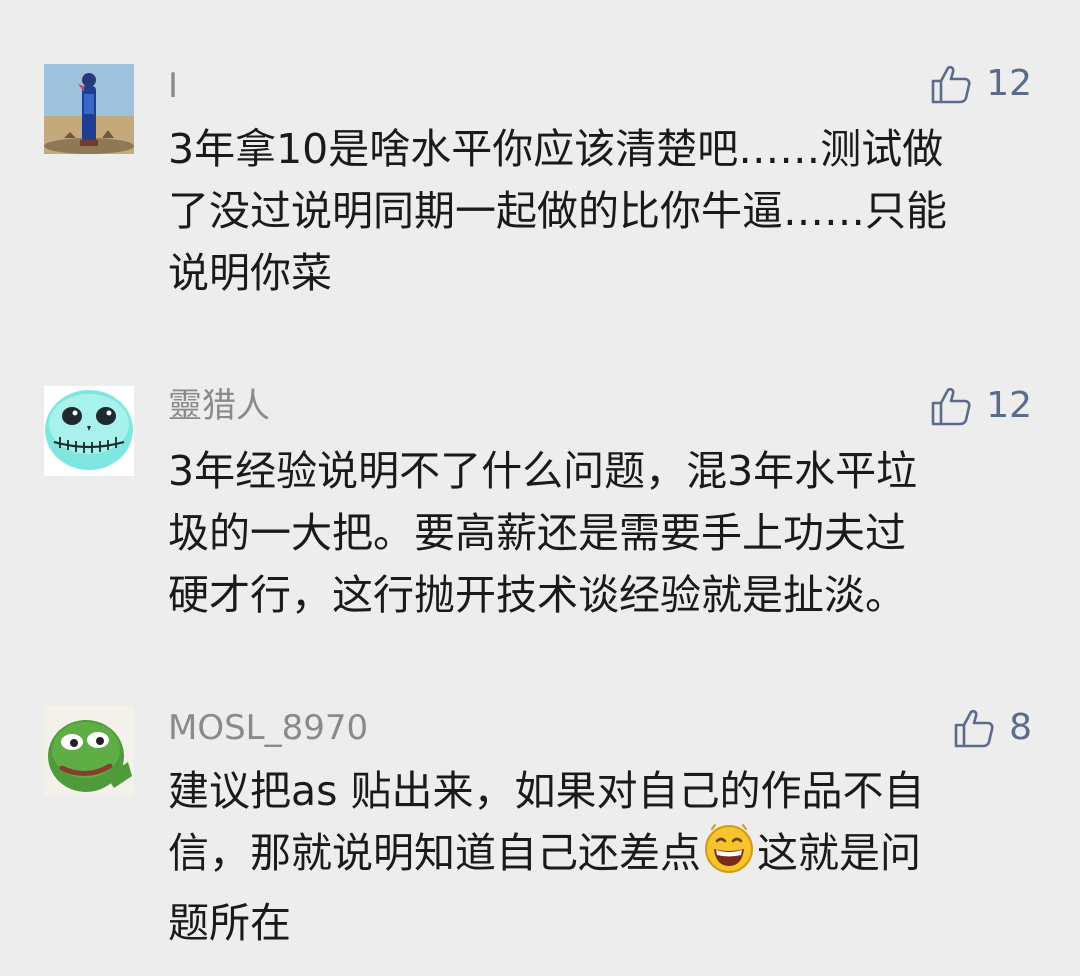  I want to click on comment-text-line: 圾的一大把。要高薪还是需要手上功夫过, so click(537, 533).